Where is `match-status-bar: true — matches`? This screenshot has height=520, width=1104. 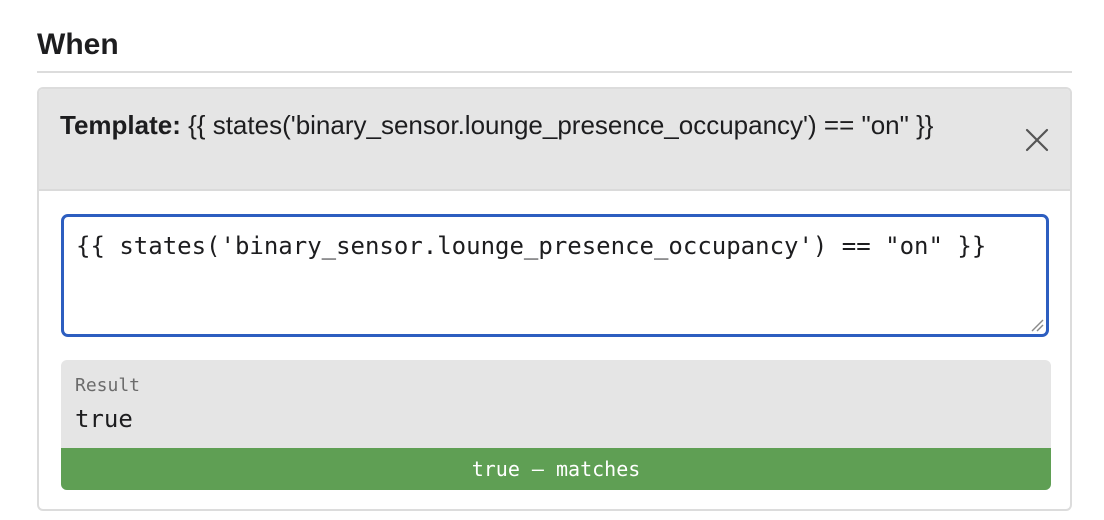
match-status-bar: true — matches is located at coordinates (556, 469).